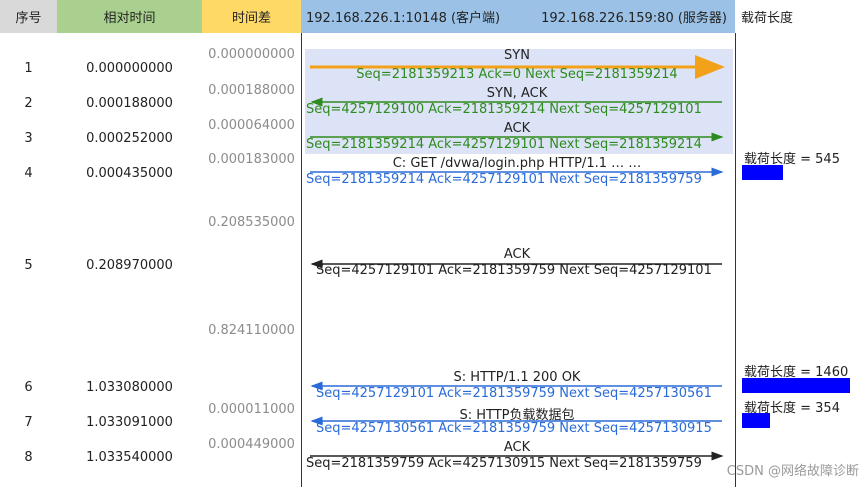 The image size is (865, 487). What do you see at coordinates (517, 55) in the screenshot?
I see `packet-label: SYN` at bounding box center [517, 55].